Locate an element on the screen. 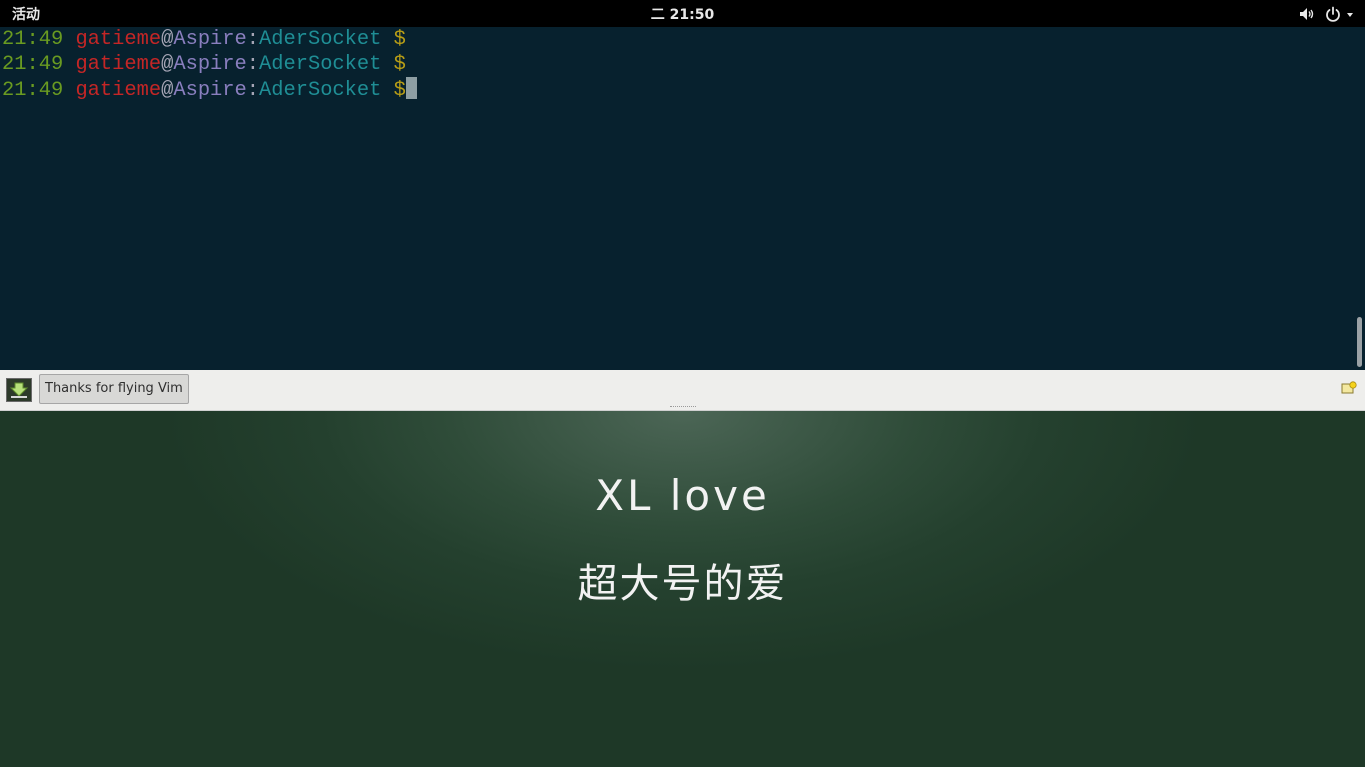 The height and width of the screenshot is (767, 1365). power-menu-button is located at coordinates (1340, 14).